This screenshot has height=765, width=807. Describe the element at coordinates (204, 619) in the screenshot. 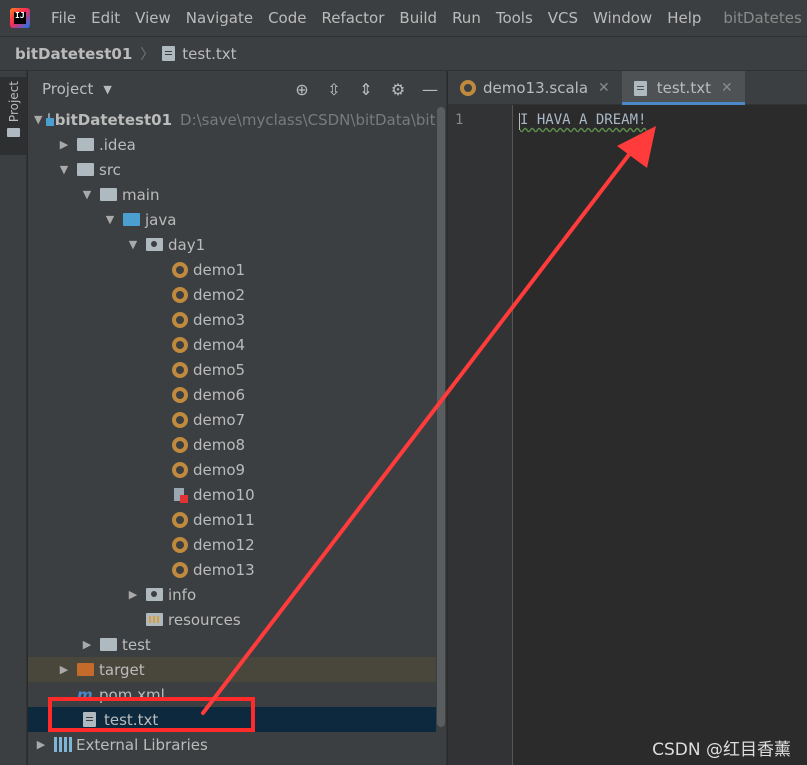

I see `tree-label-resources: resources` at that location.